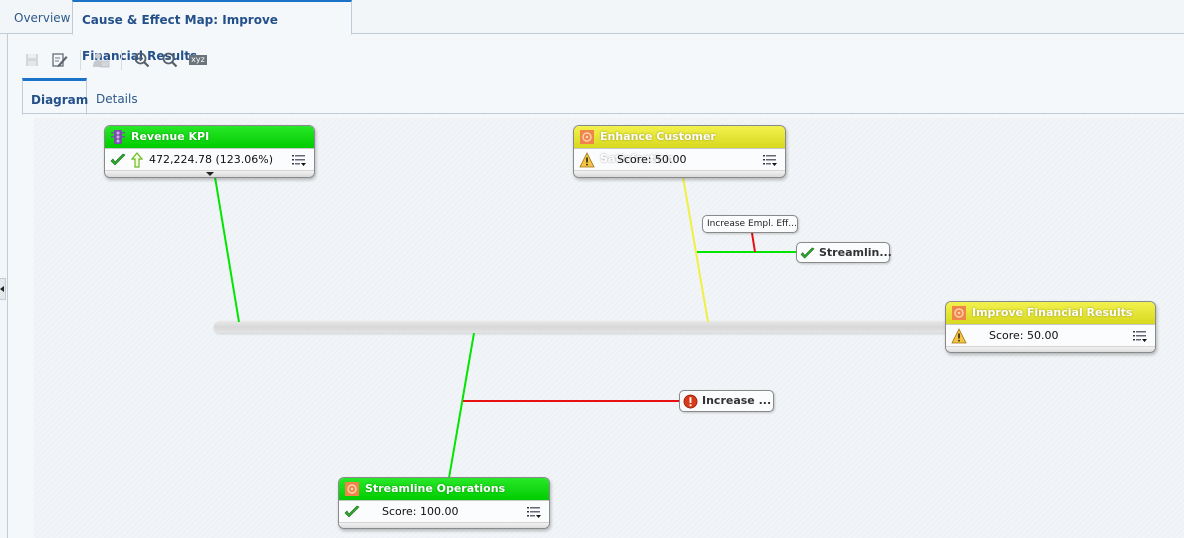  I want to click on xyz-label: xyz, so click(198, 60).